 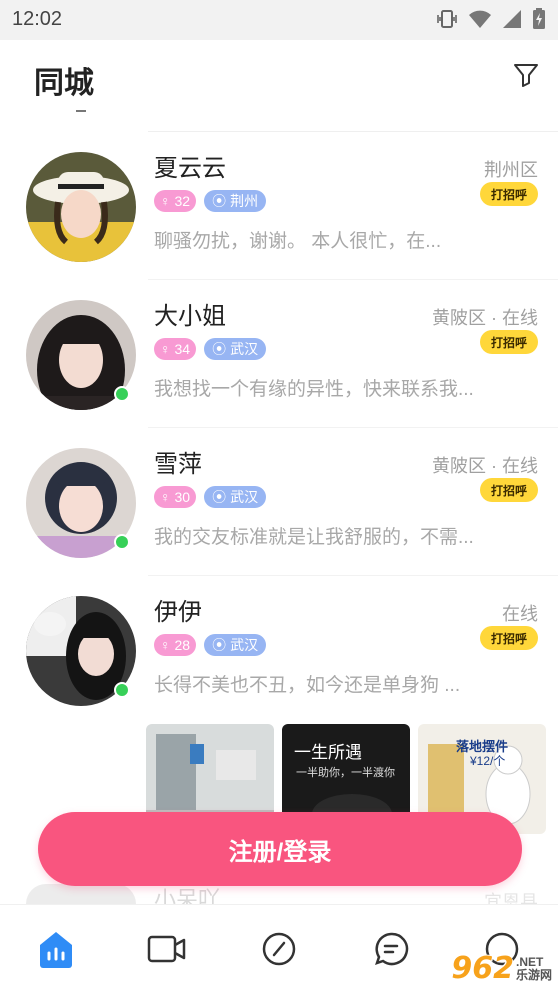 What do you see at coordinates (511, 170) in the screenshot?
I see `user-location: 荆州区` at bounding box center [511, 170].